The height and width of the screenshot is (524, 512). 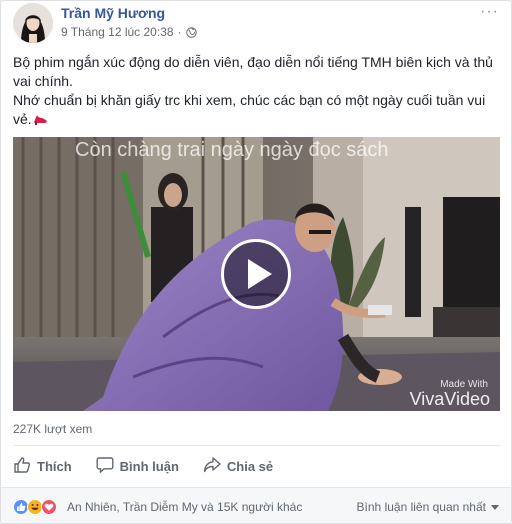 I want to click on comment-button: Bình luận, so click(x=137, y=466).